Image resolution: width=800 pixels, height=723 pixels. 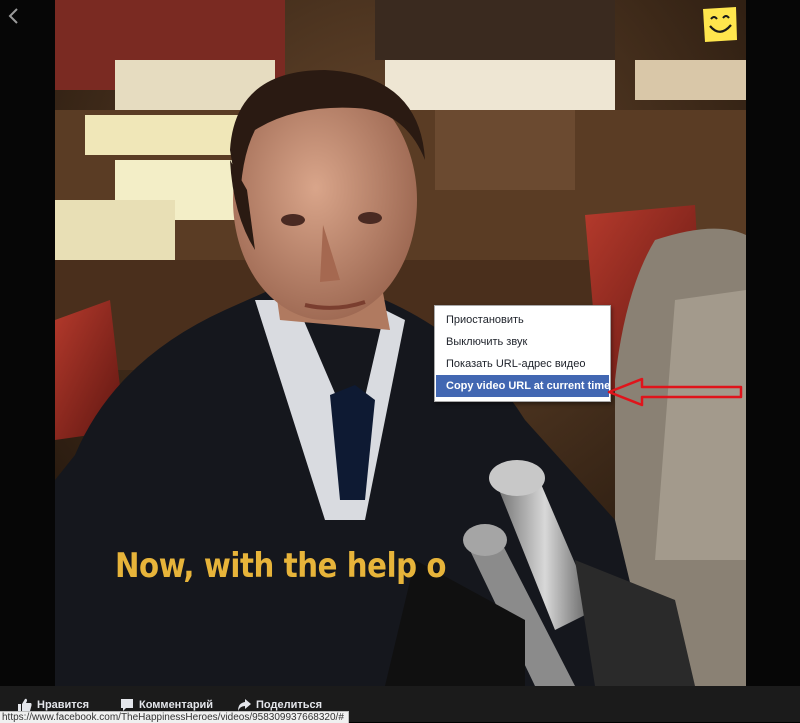 What do you see at coordinates (25, 705) in the screenshot?
I see `thumbs-up-icon` at bounding box center [25, 705].